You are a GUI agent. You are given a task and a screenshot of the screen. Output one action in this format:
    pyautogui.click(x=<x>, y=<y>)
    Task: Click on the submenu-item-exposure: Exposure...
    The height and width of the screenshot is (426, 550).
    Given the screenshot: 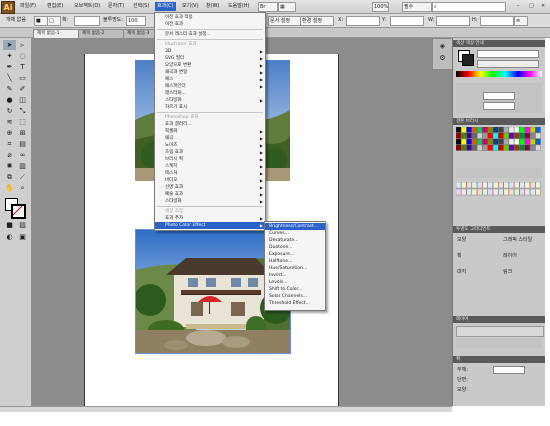 What is the action you would take?
    pyautogui.click(x=292, y=254)
    